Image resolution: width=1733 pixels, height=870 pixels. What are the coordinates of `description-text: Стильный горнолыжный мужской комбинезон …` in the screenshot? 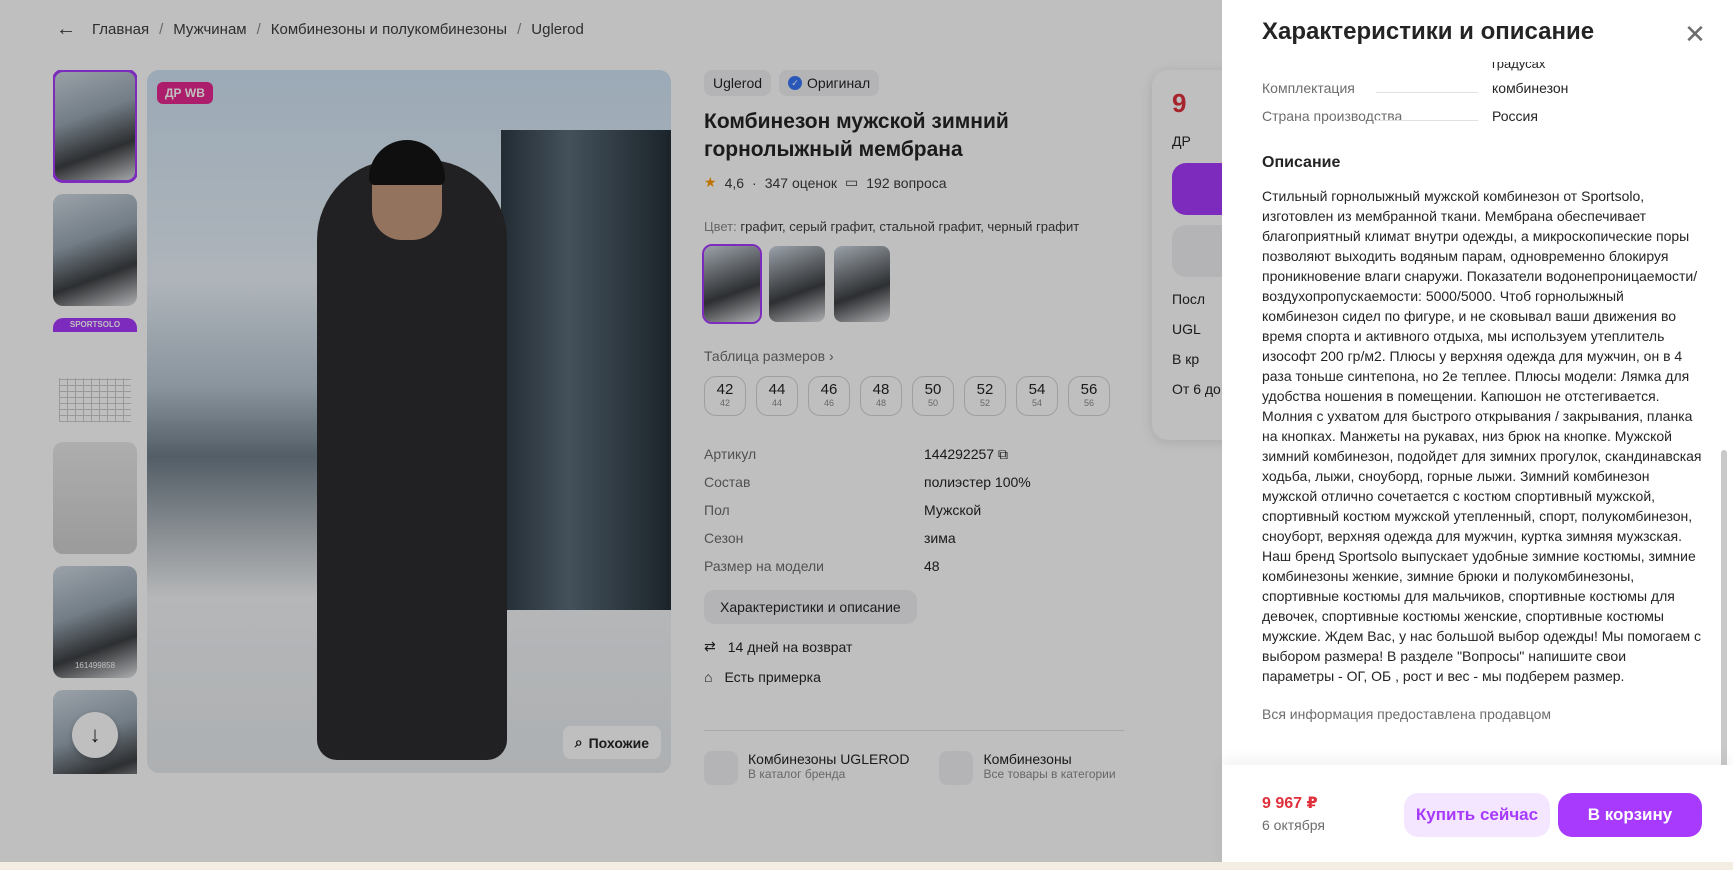 It's located at (1482, 436).